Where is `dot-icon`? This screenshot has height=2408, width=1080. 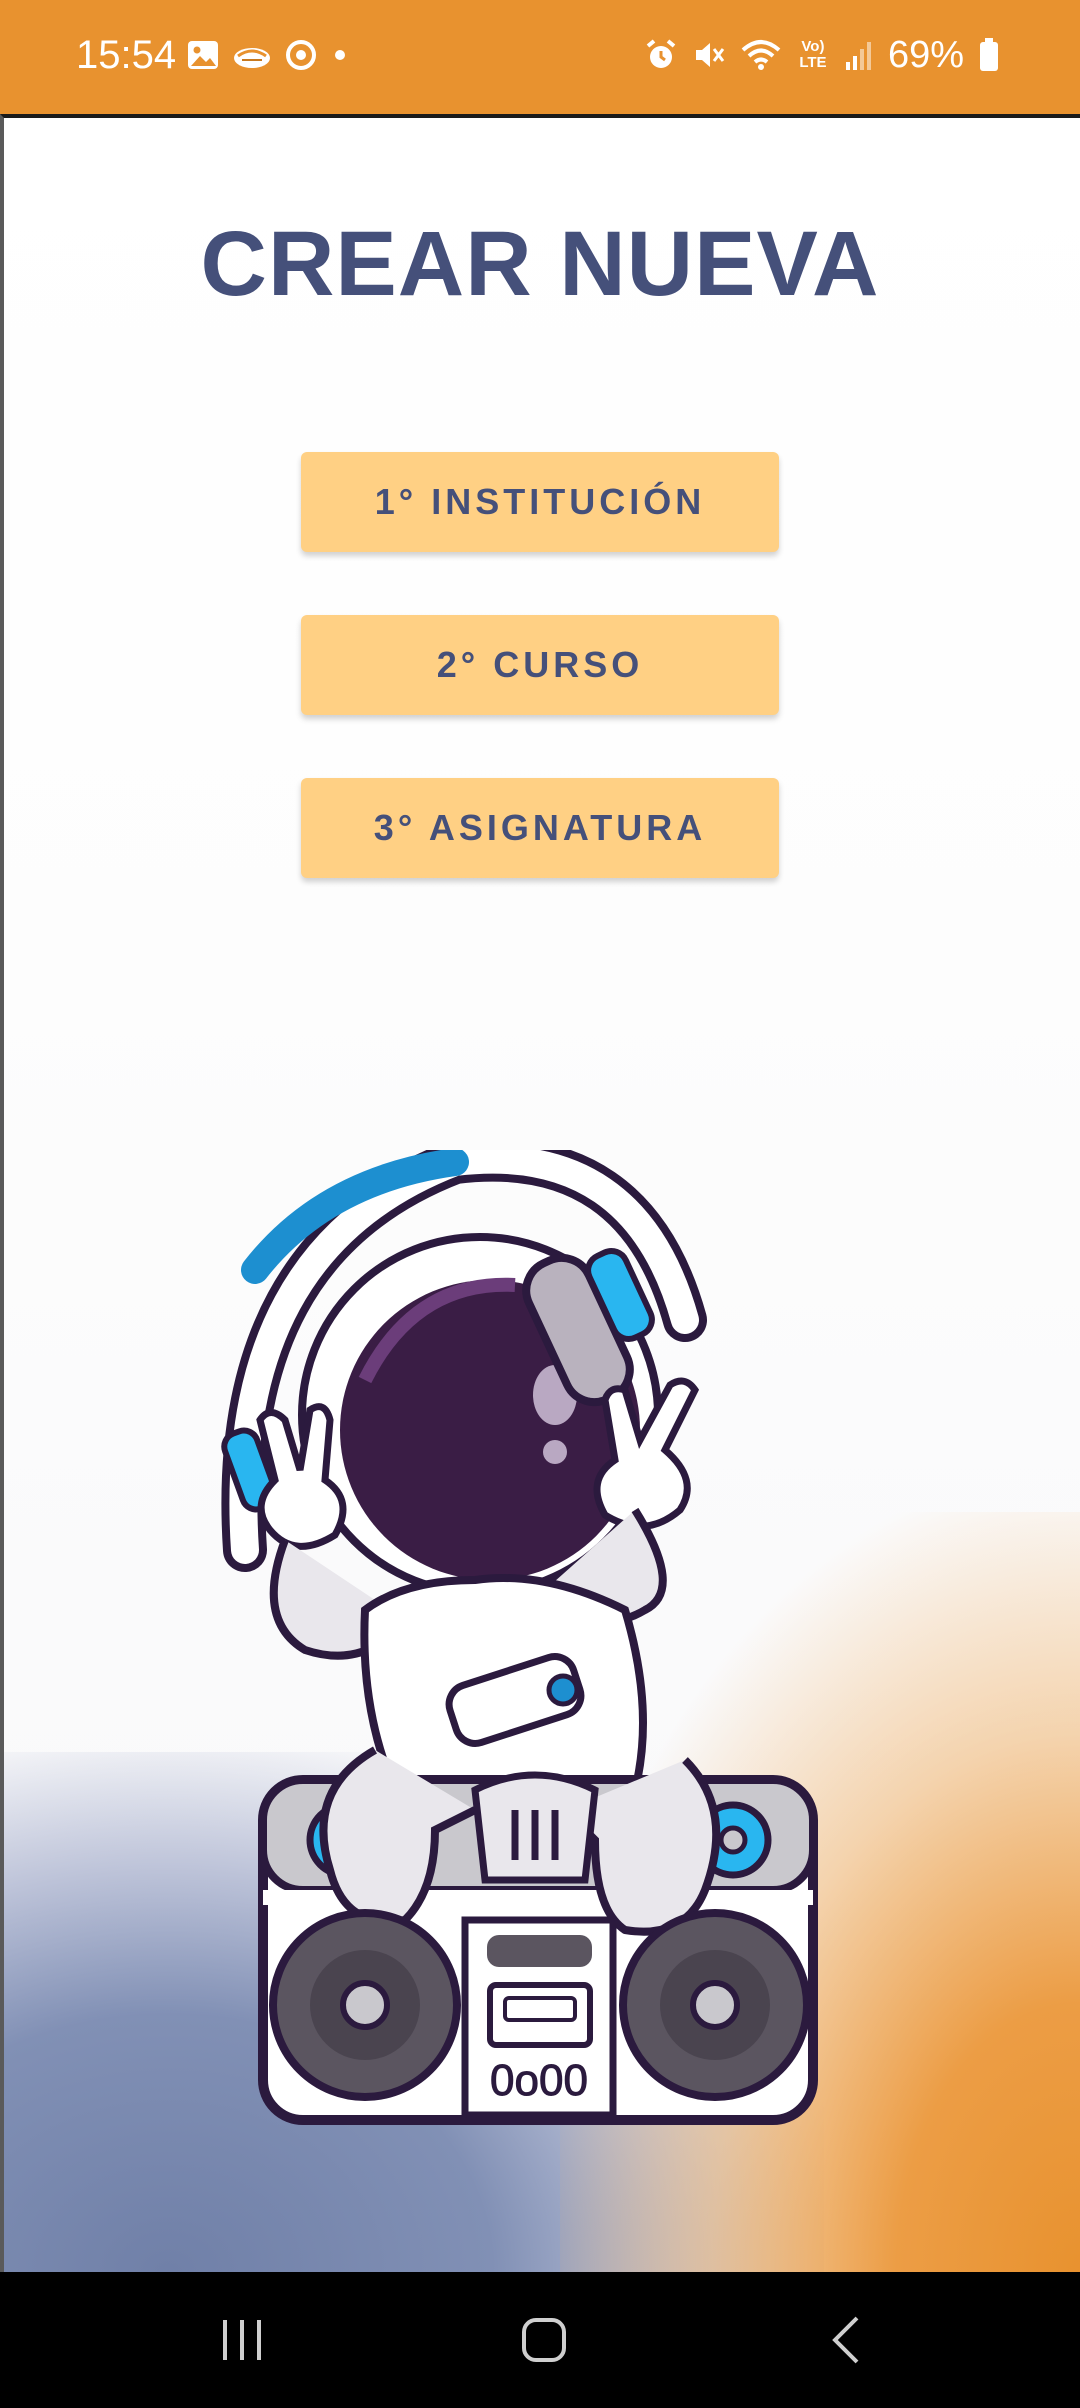
dot-icon is located at coordinates (340, 55).